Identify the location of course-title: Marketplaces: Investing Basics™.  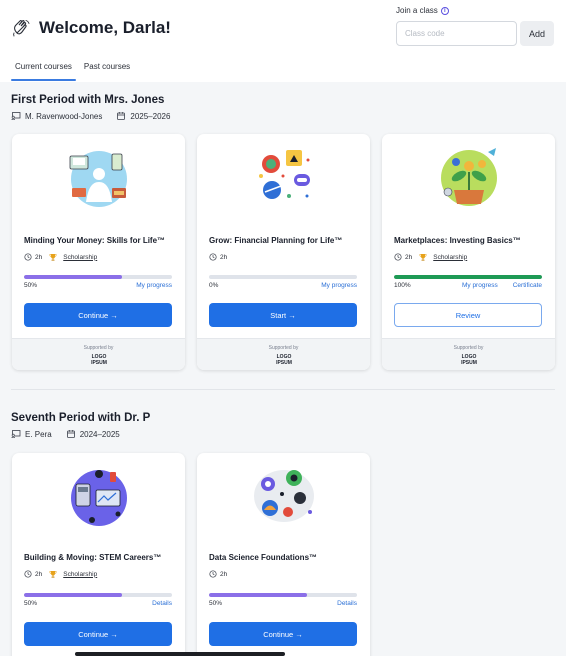
(457, 240).